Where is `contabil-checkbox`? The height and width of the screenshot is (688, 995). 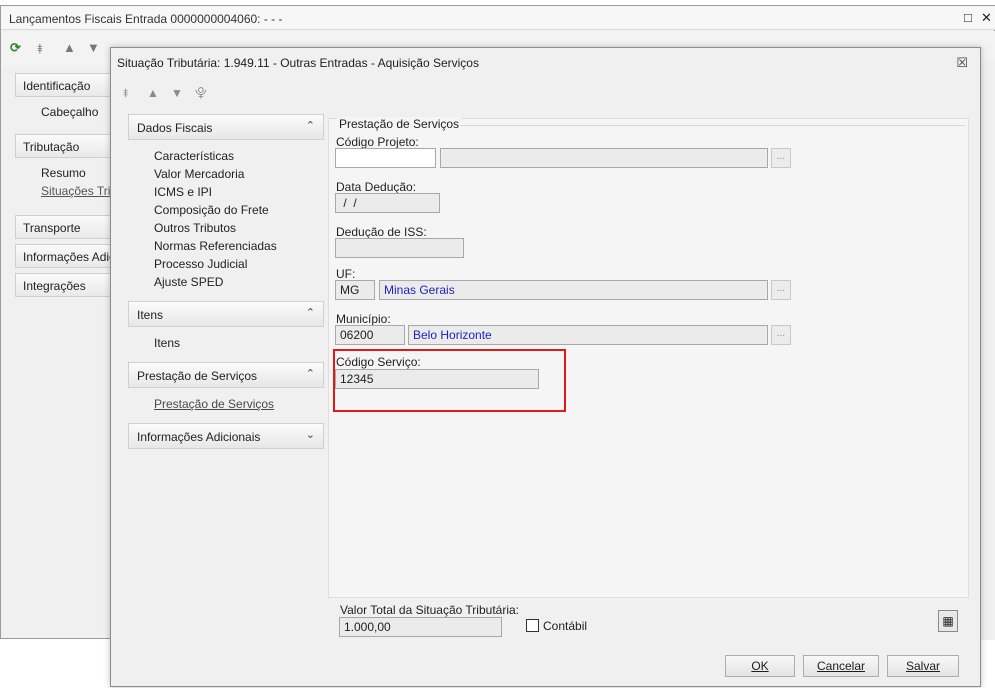
contabil-checkbox is located at coordinates (532, 625).